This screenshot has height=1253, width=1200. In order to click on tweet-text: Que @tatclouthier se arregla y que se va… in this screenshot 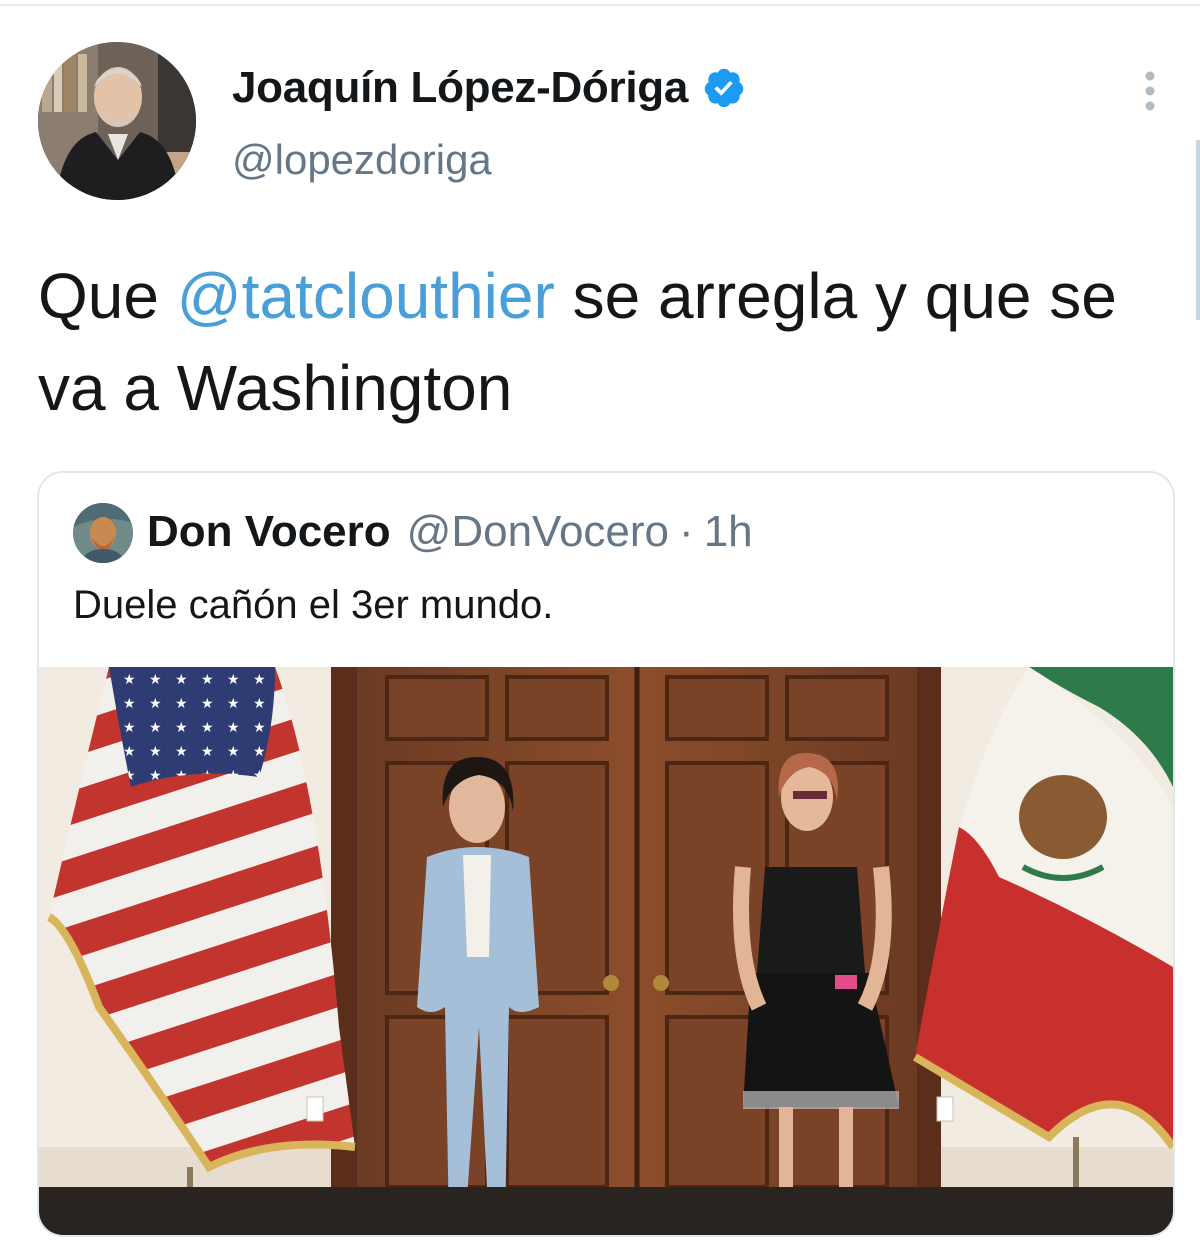, I will do `click(608, 342)`.